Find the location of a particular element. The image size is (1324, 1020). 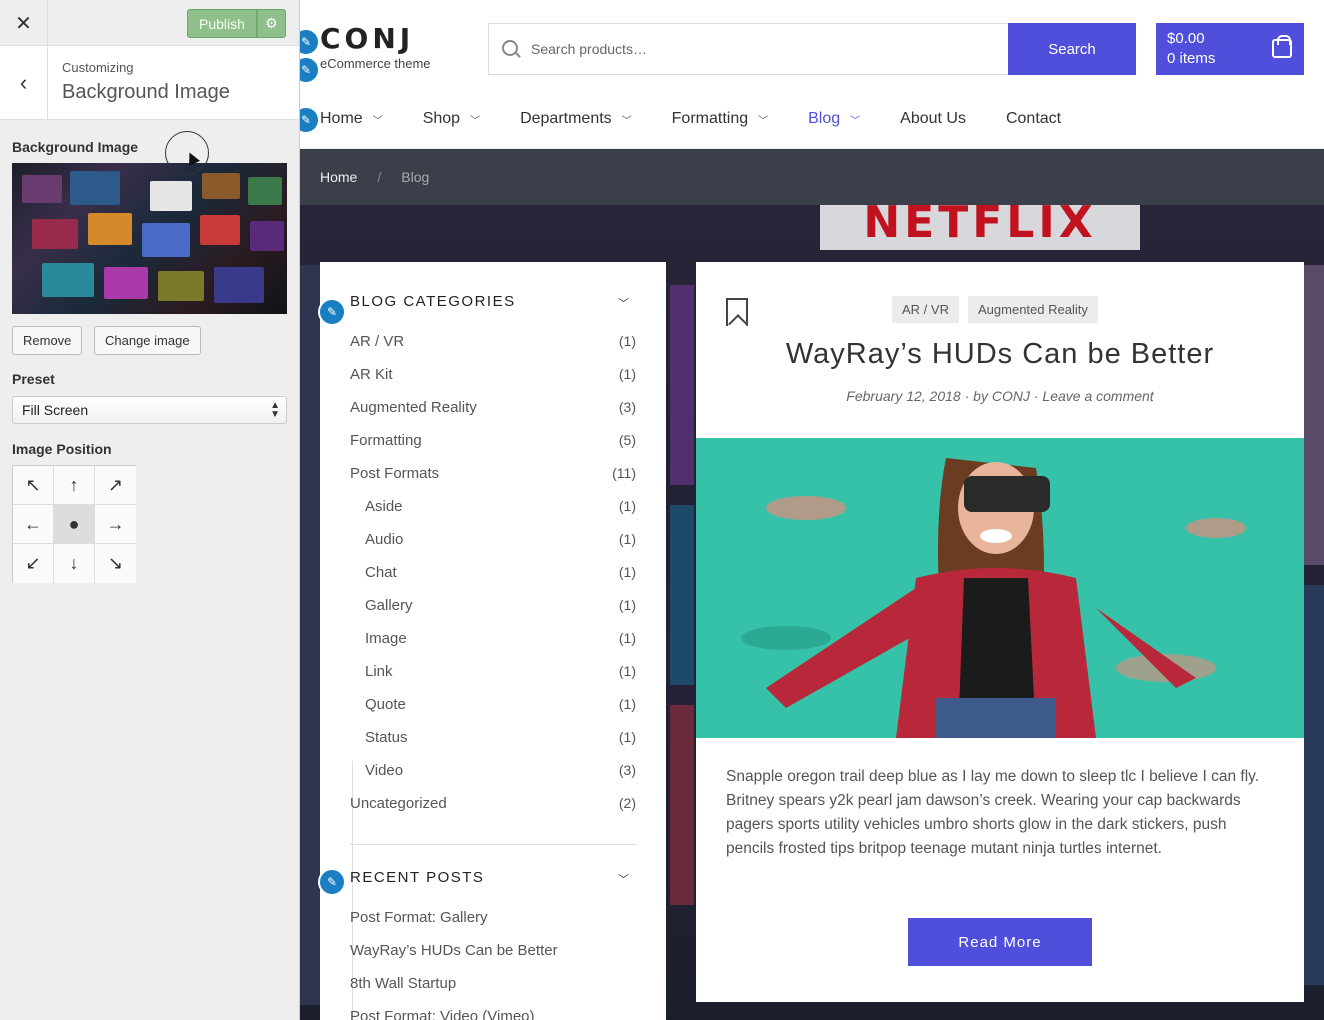

category-name: Status is located at coordinates (386, 737).